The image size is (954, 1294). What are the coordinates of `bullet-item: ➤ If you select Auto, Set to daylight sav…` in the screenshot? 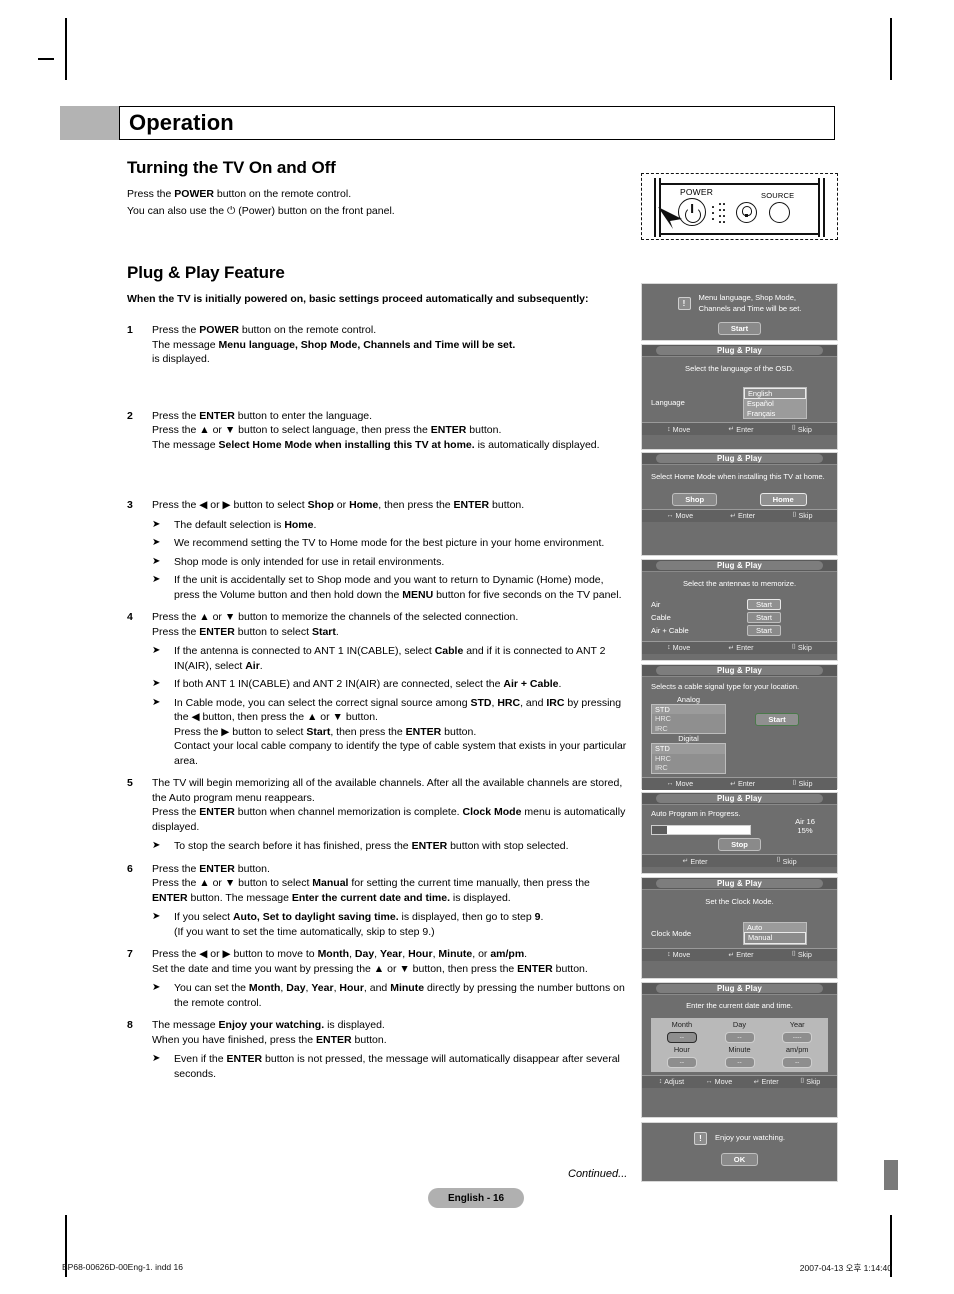 It's located at (389, 924).